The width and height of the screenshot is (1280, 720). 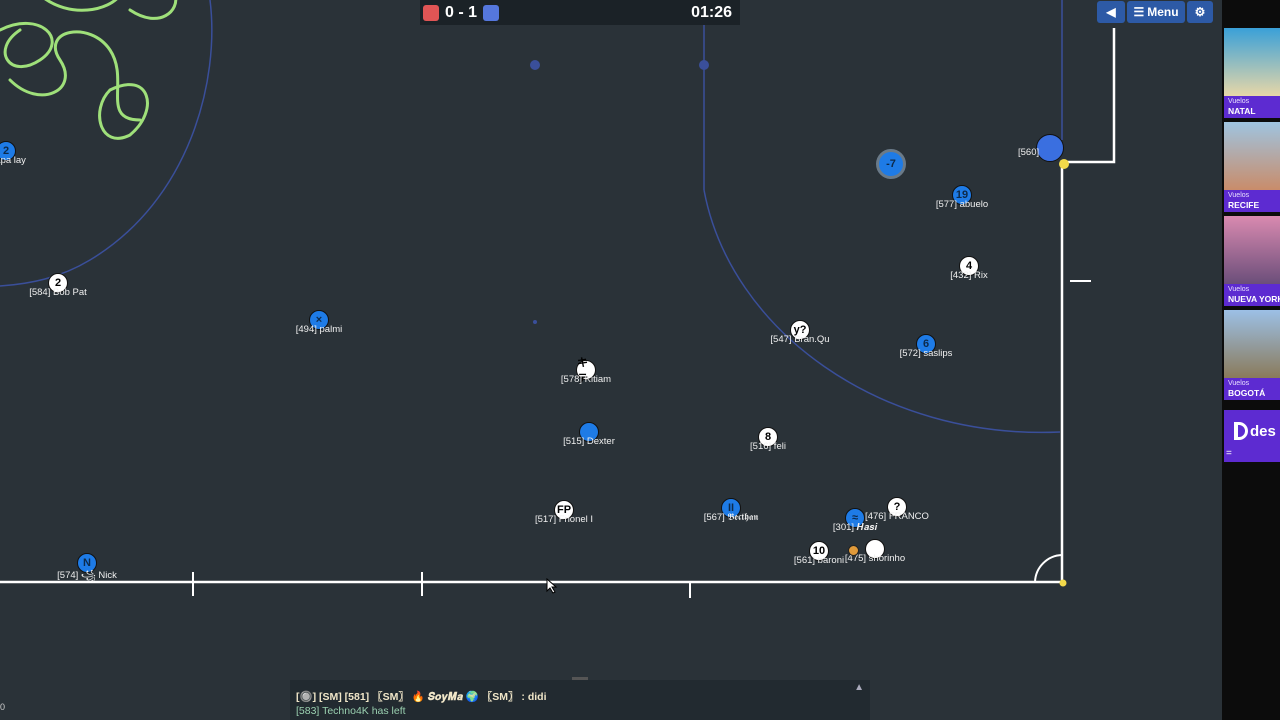 I want to click on player-avatar: -7, so click(x=891, y=164).